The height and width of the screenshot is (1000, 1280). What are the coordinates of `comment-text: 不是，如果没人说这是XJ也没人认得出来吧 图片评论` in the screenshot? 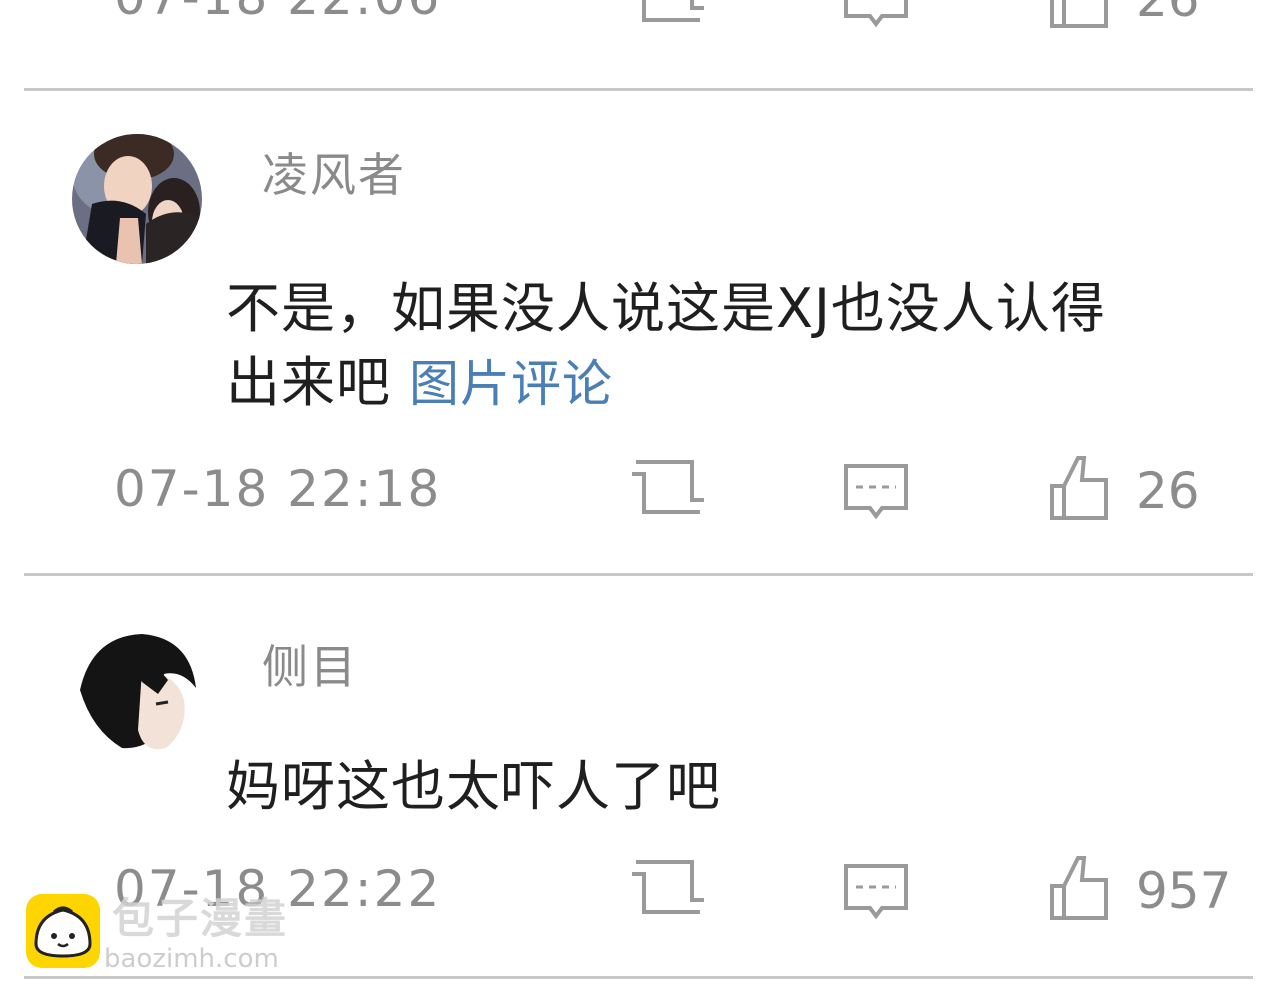 It's located at (686, 346).